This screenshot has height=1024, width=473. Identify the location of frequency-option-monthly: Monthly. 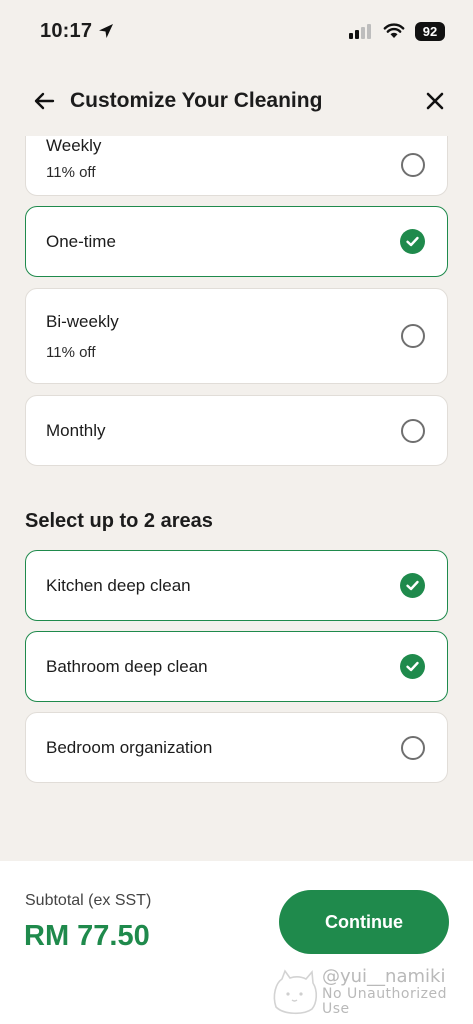
(236, 430).